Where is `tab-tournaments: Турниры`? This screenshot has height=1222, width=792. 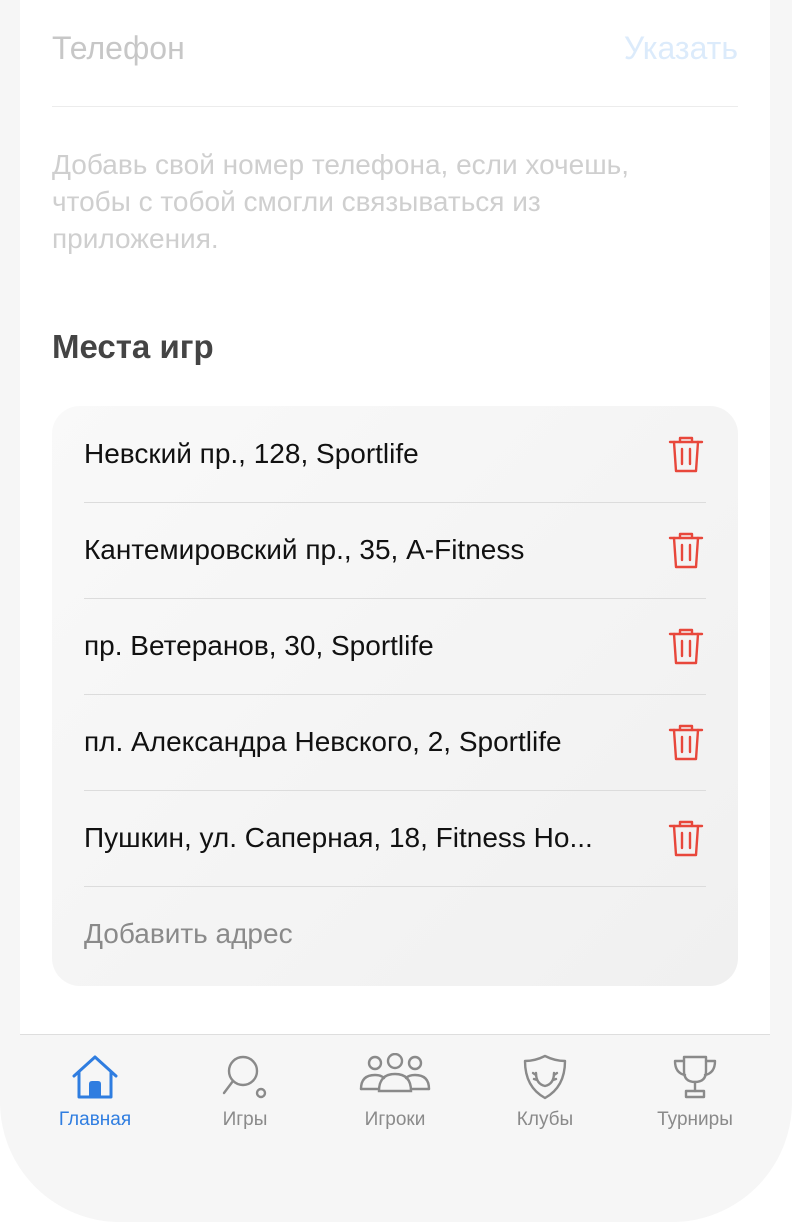 tab-tournaments: Турниры is located at coordinates (695, 1100).